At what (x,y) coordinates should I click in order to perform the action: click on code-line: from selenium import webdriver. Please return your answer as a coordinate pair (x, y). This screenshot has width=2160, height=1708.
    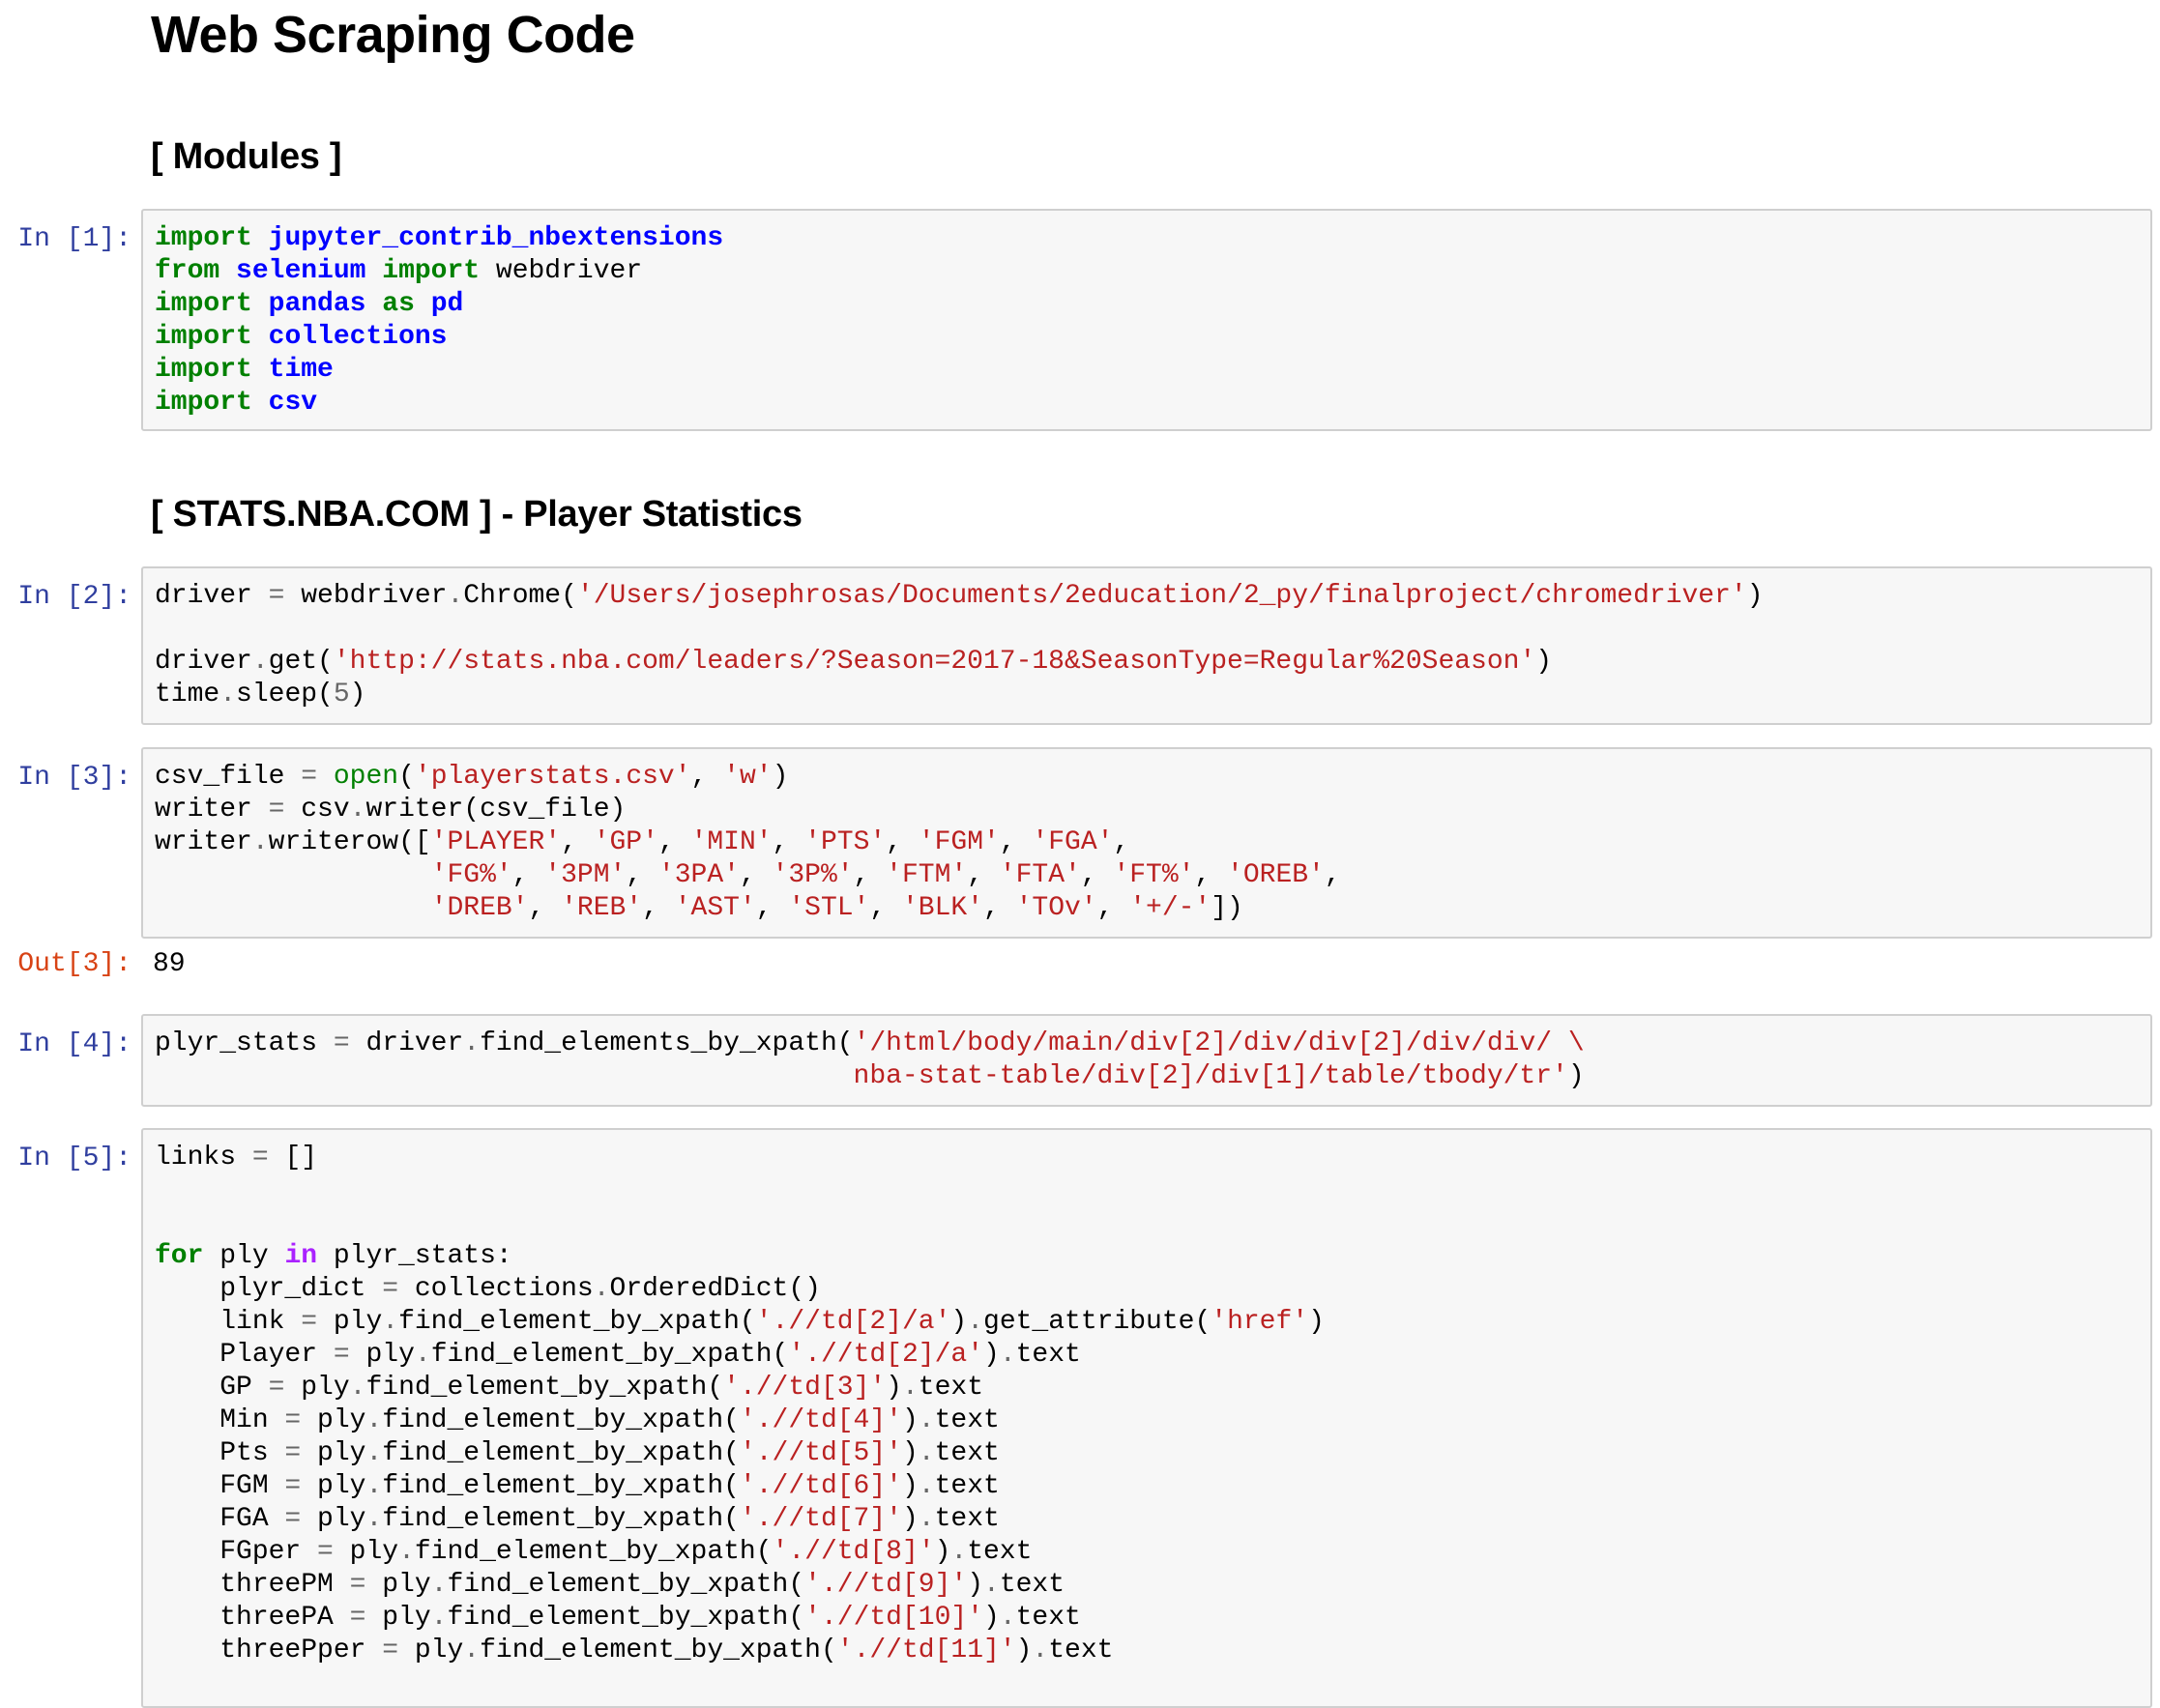
    Looking at the image, I should click on (439, 271).